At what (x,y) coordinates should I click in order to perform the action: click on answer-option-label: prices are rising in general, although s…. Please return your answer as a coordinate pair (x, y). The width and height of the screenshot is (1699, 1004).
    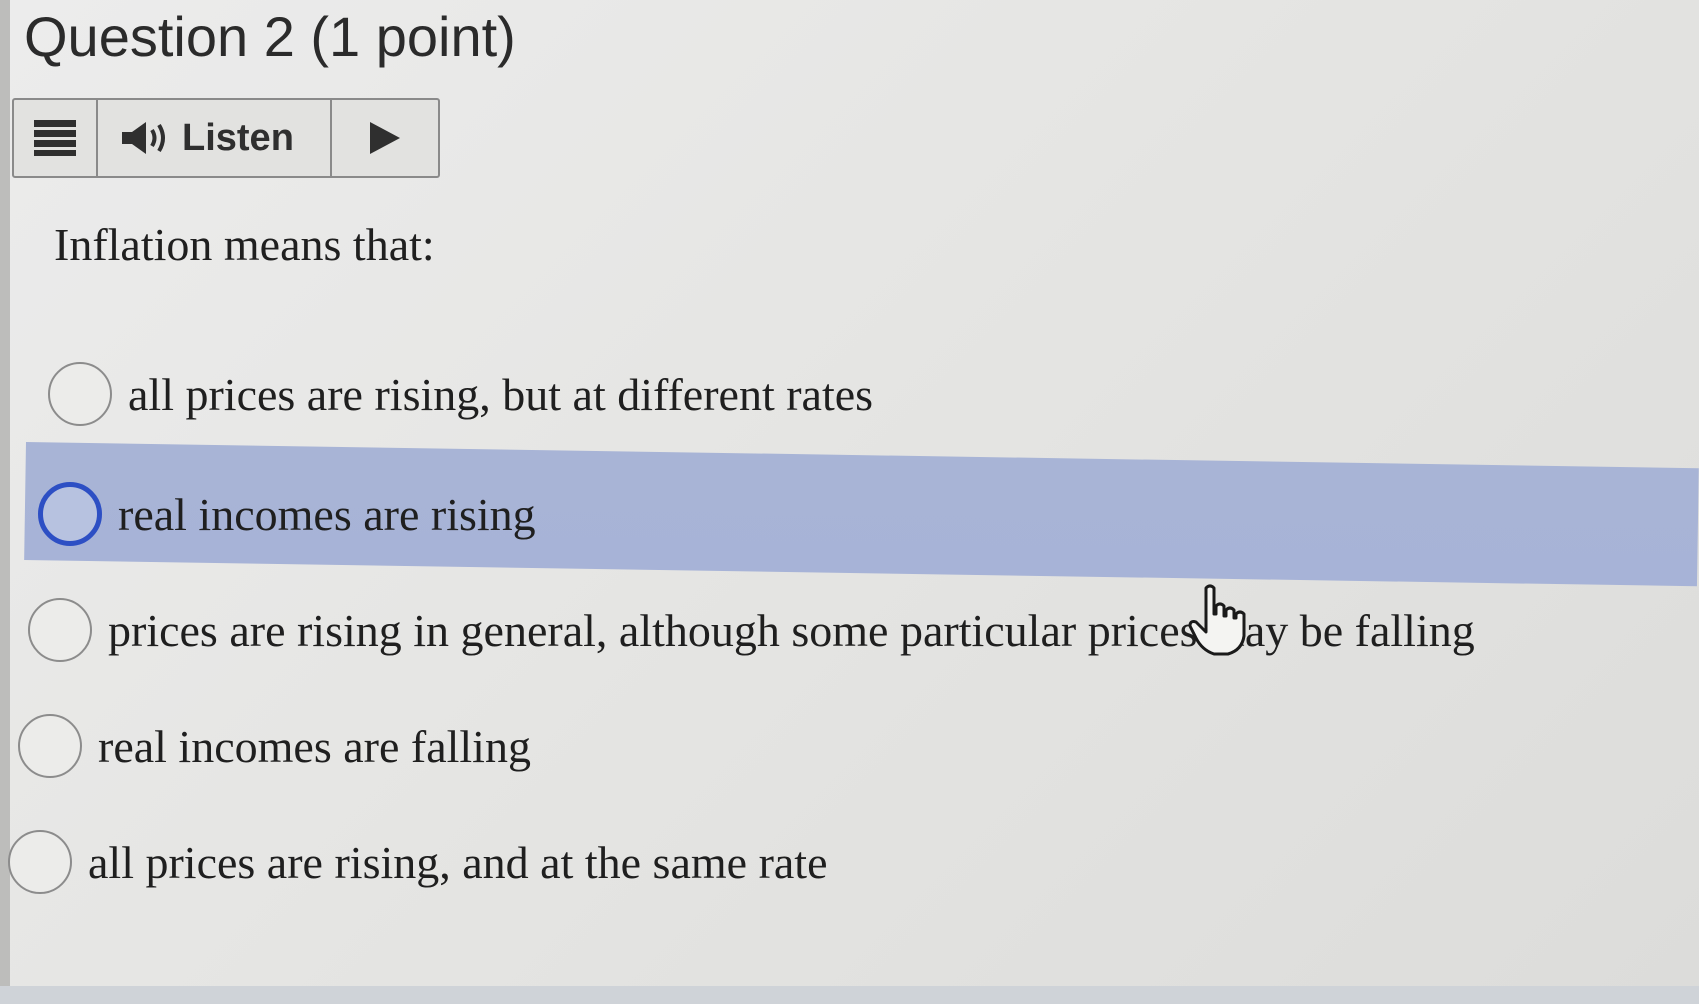
    Looking at the image, I should click on (791, 630).